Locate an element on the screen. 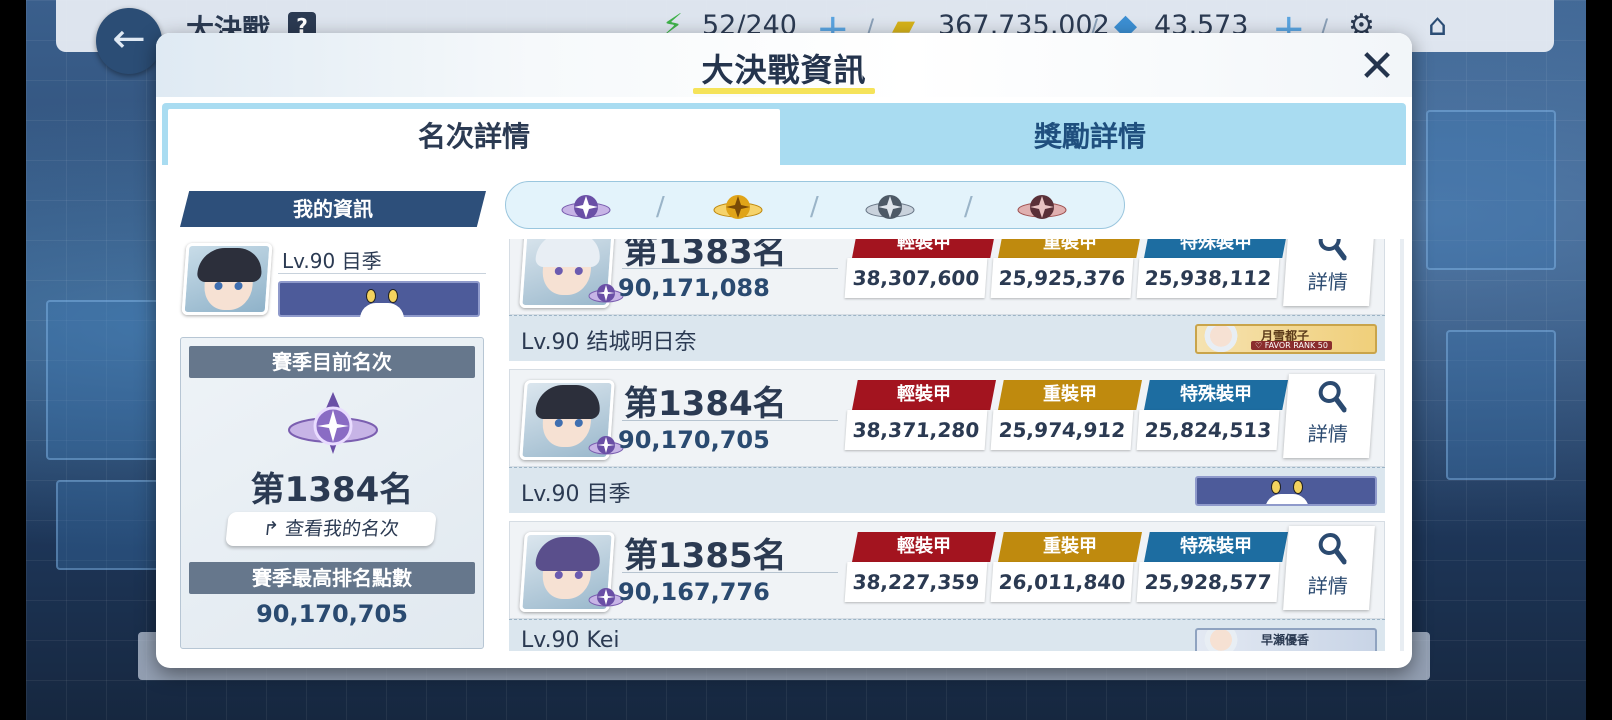 Image resolution: width=1612 pixels, height=720 pixels. list-scrollbar is located at coordinates (1402, 445).